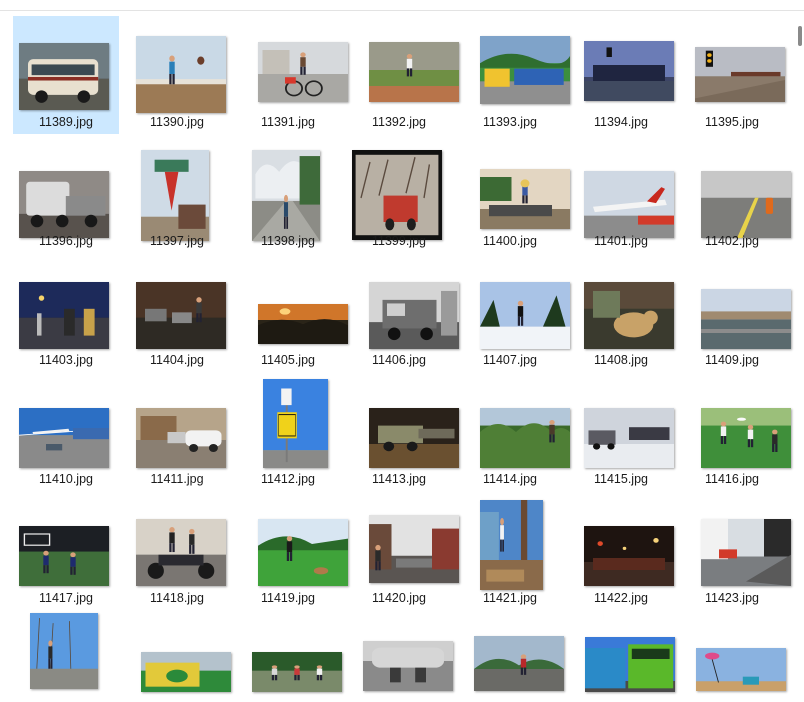 The image size is (804, 702). I want to click on file-name-label: 11402.jpg, so click(732, 241).